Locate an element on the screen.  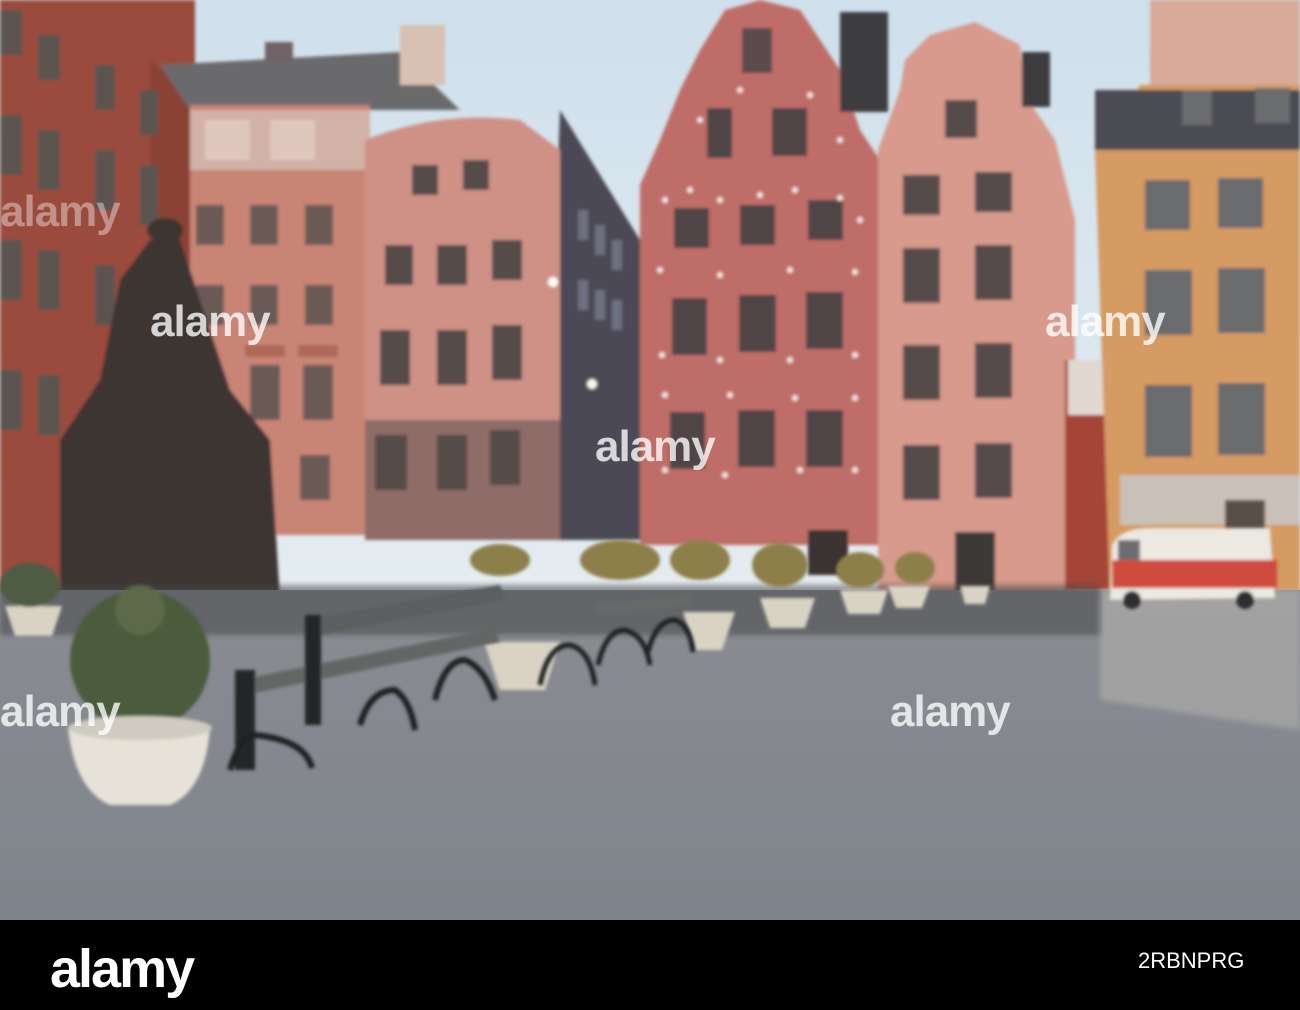
alamy-logo: alamy is located at coordinates (122, 969).